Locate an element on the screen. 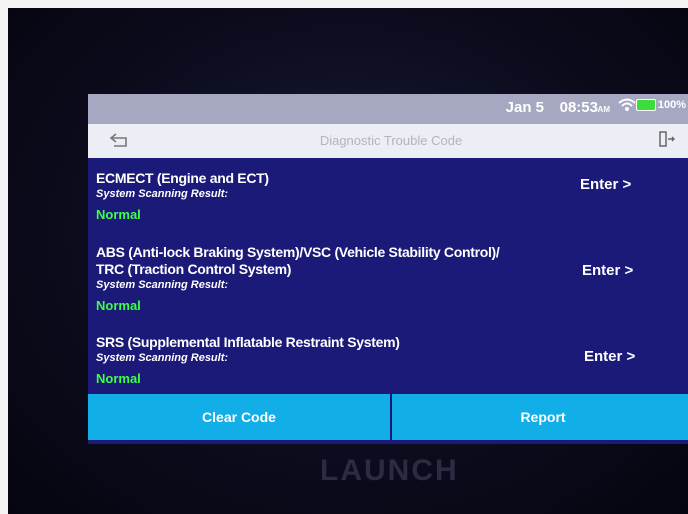  scan-result-label: System Scanning Result: is located at coordinates (162, 285).